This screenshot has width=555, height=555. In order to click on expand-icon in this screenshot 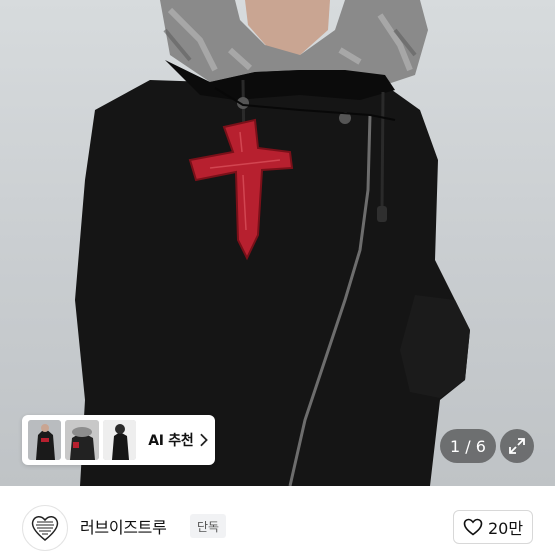, I will do `click(517, 446)`.